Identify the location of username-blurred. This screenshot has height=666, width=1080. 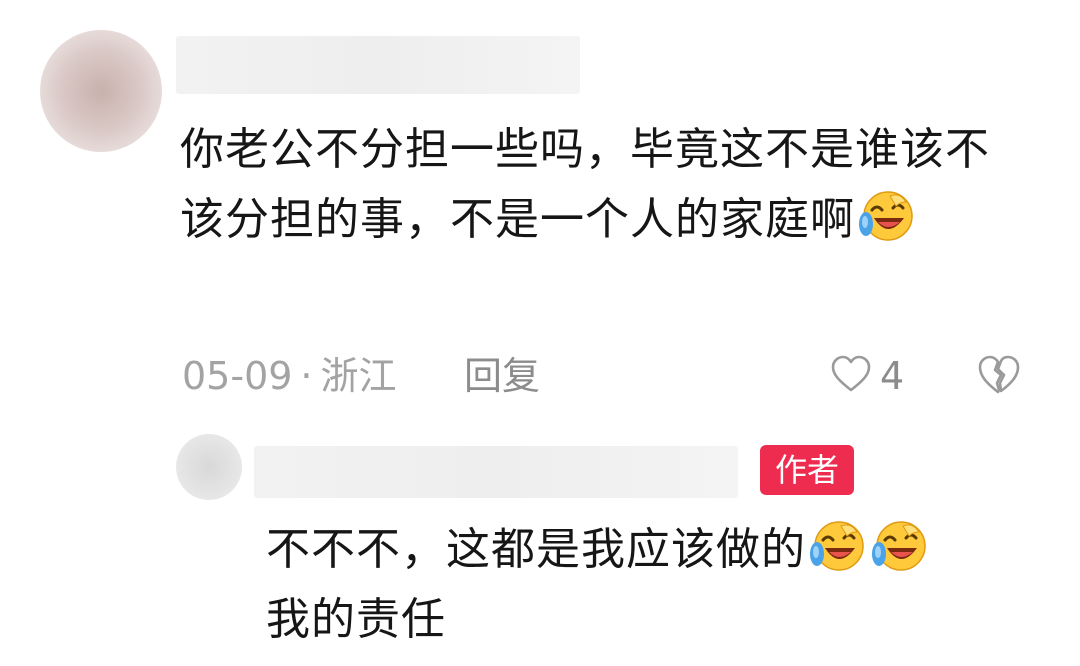
(378, 65).